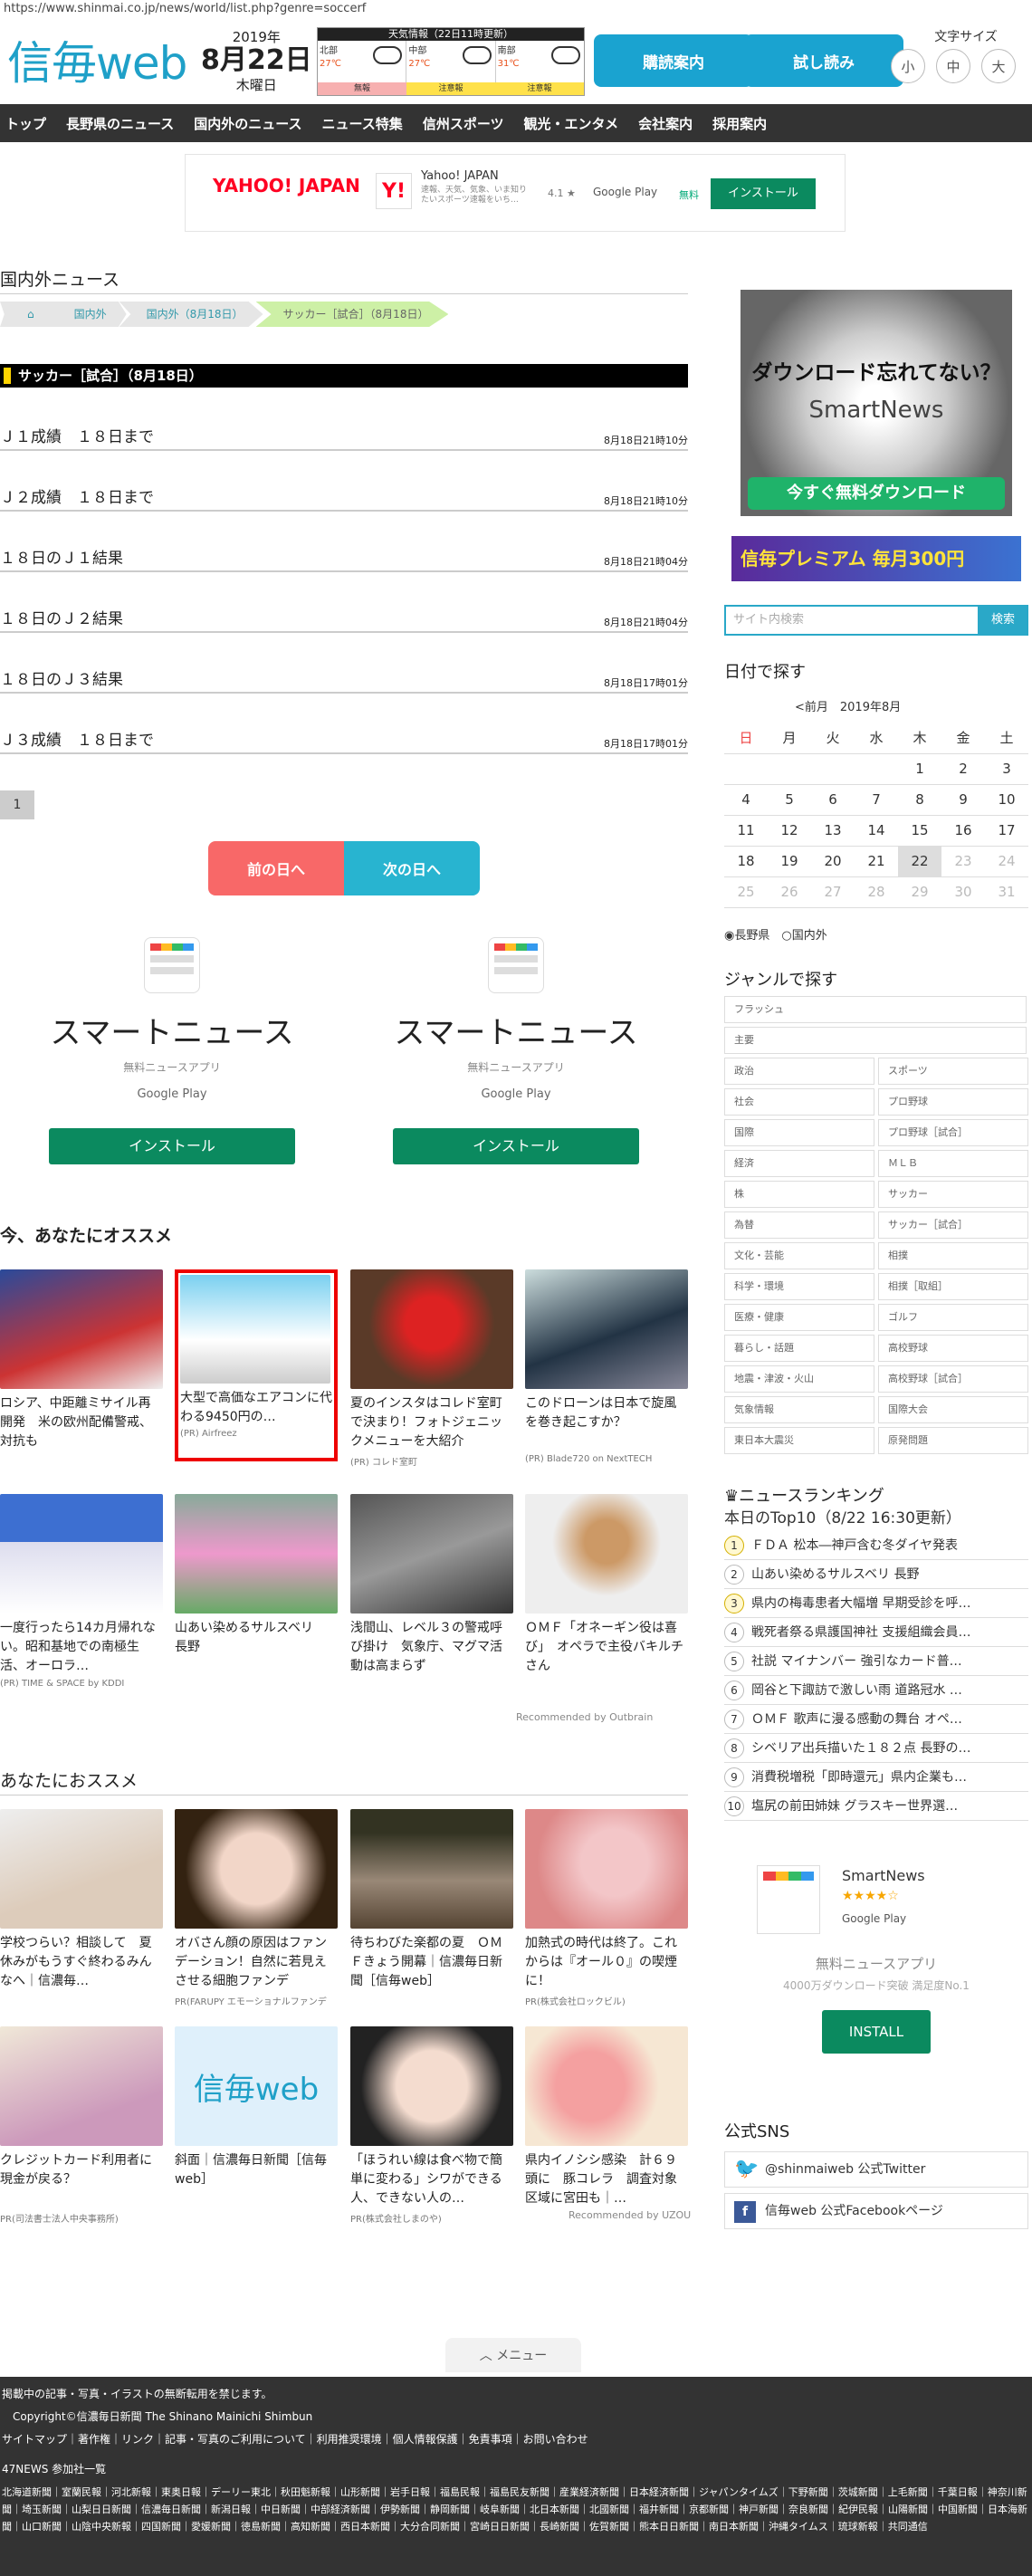  Describe the element at coordinates (799, 1317) in the screenshot. I see `genre-item: 医療・健康` at that location.